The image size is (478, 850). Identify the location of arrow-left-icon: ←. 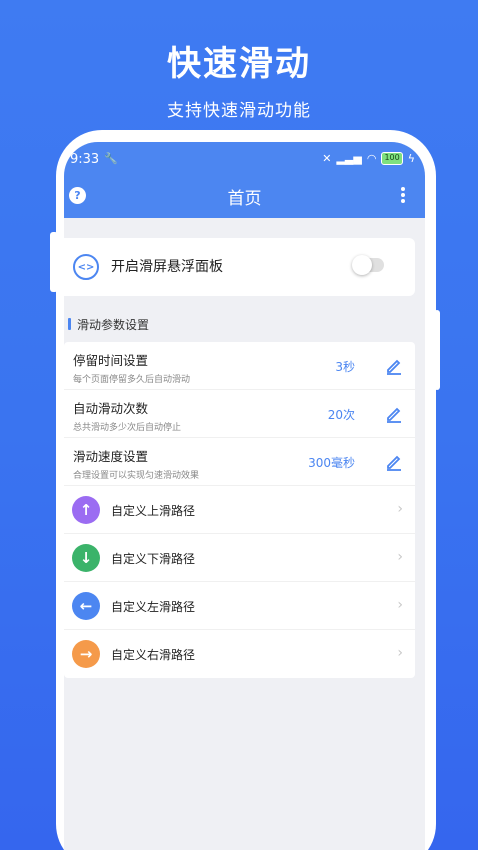
(86, 606).